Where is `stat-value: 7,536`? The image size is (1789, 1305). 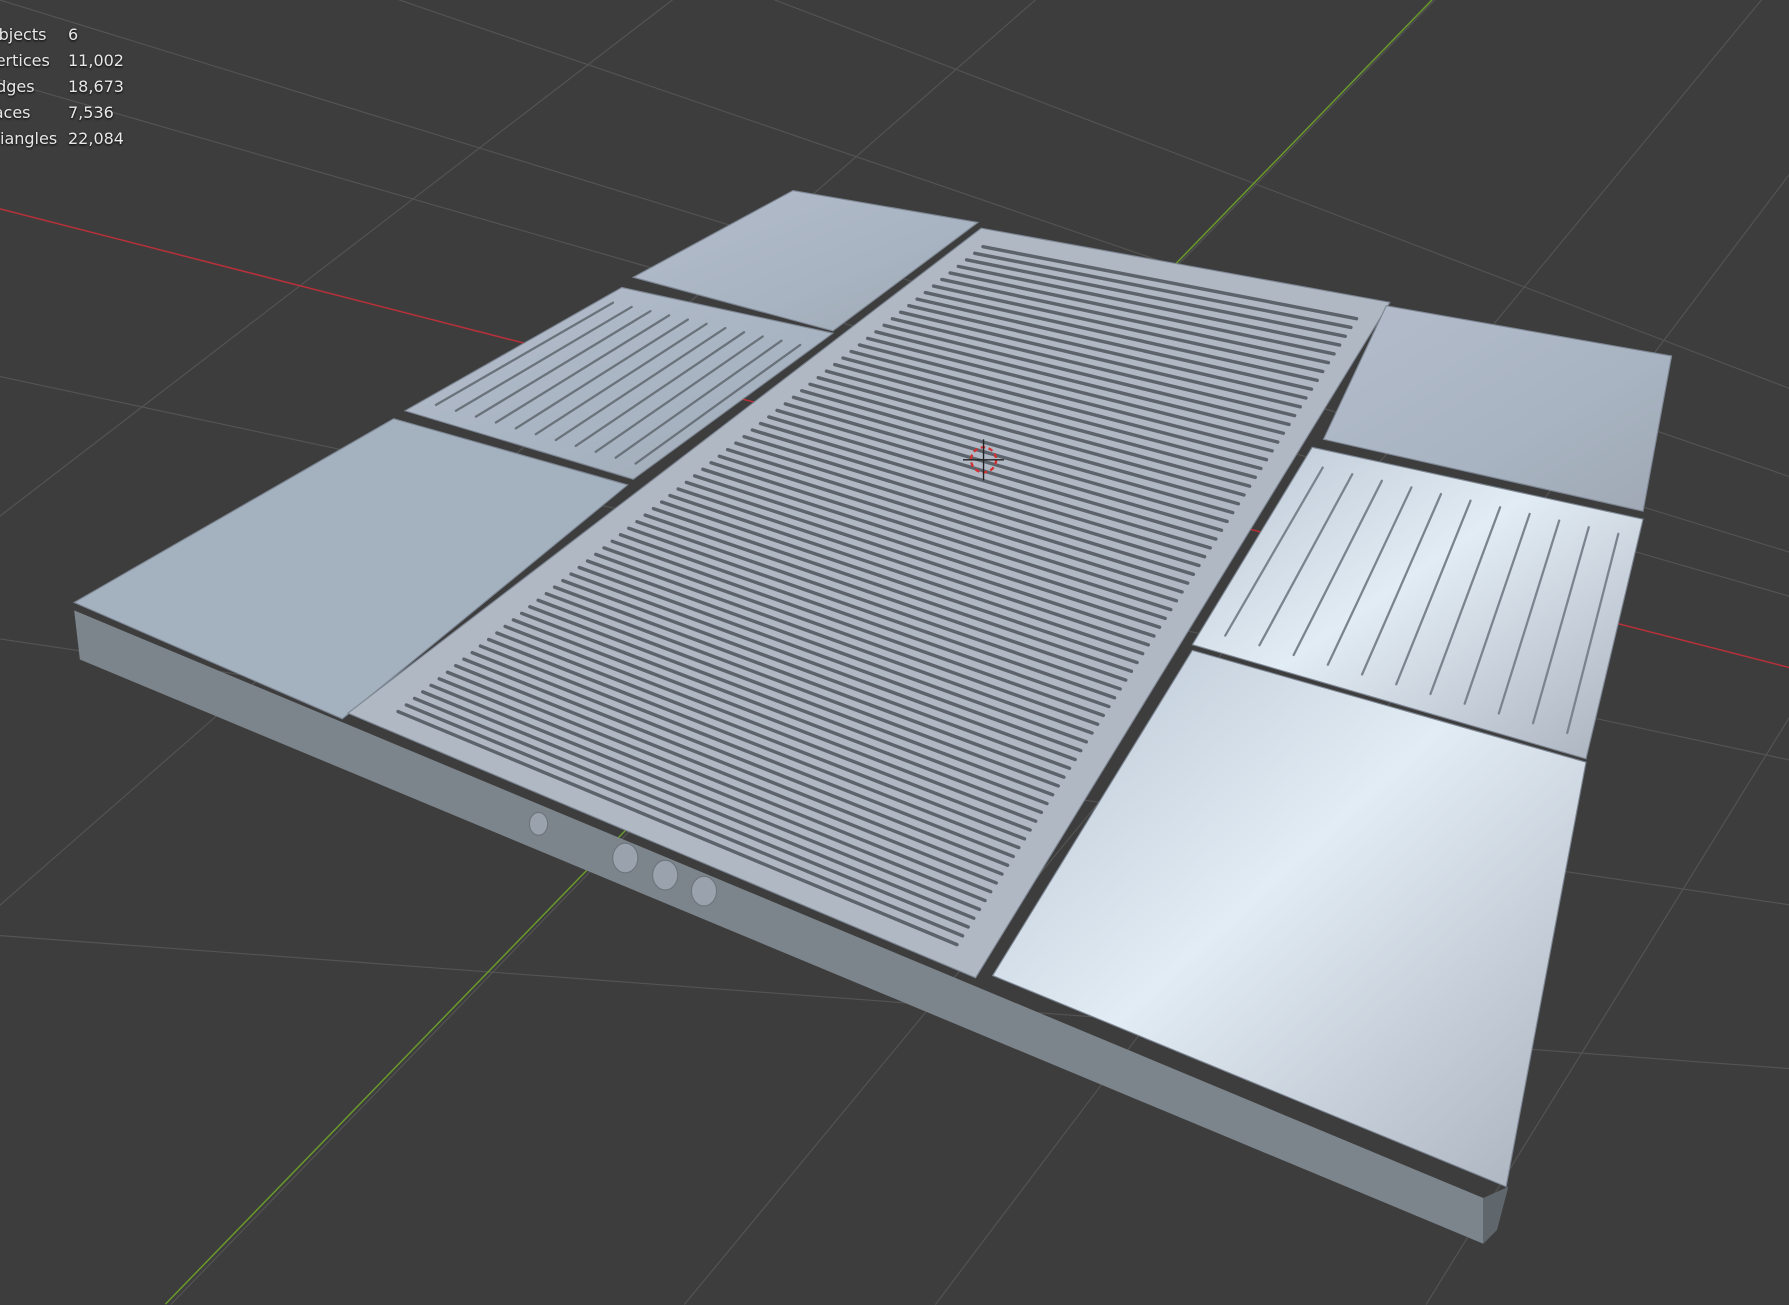
stat-value: 7,536 is located at coordinates (91, 112).